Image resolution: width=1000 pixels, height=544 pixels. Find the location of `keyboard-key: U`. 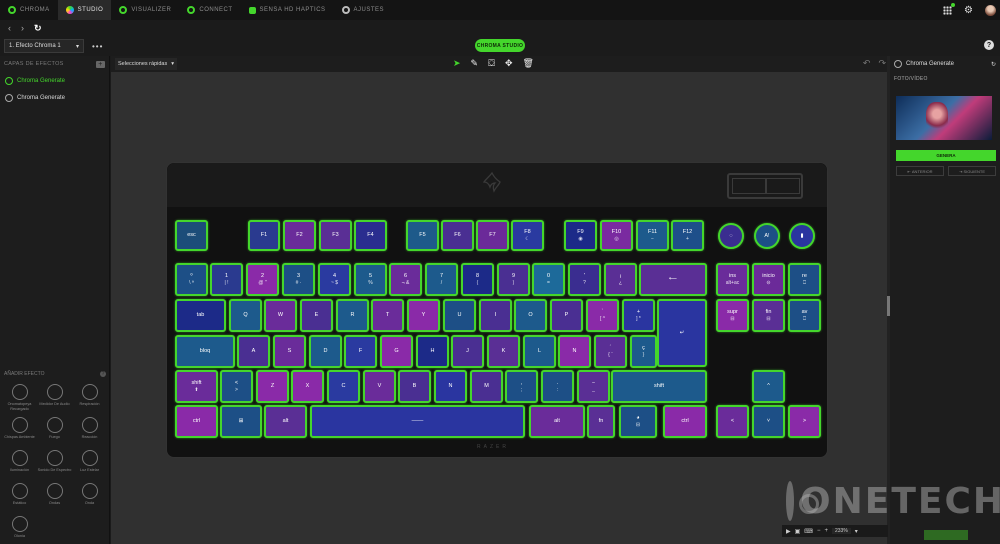

keyboard-key: U is located at coordinates (459, 315).